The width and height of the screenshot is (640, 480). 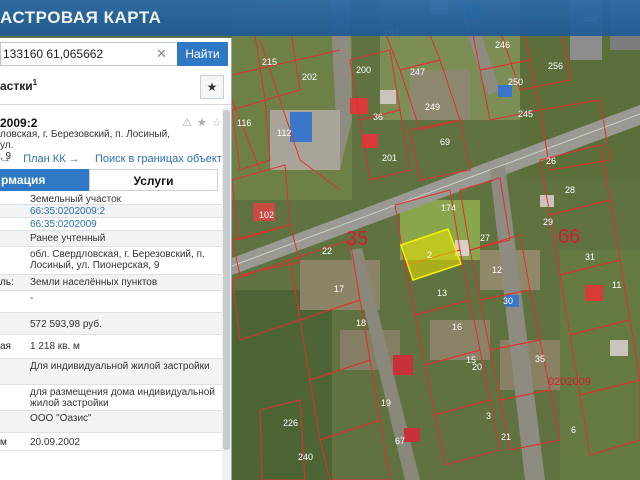 I want to click on block-label: 66, so click(x=569, y=237).